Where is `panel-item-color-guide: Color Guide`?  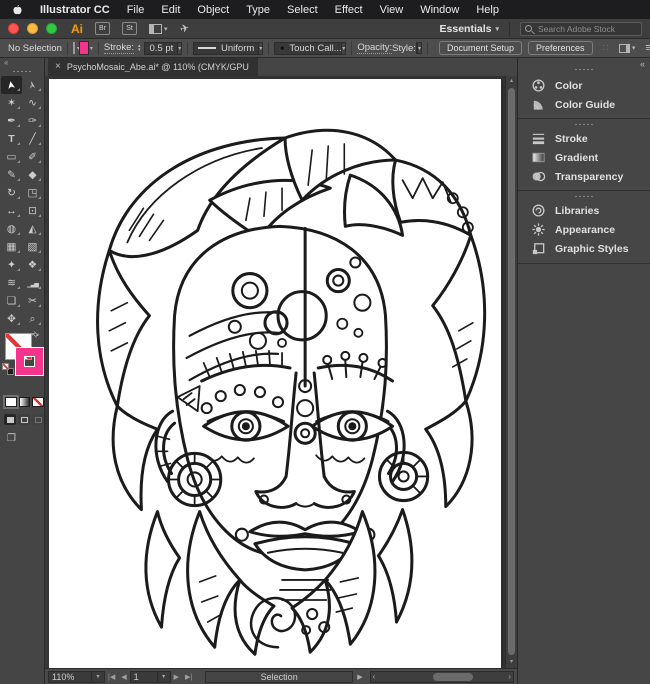 panel-item-color-guide: Color Guide is located at coordinates (584, 104).